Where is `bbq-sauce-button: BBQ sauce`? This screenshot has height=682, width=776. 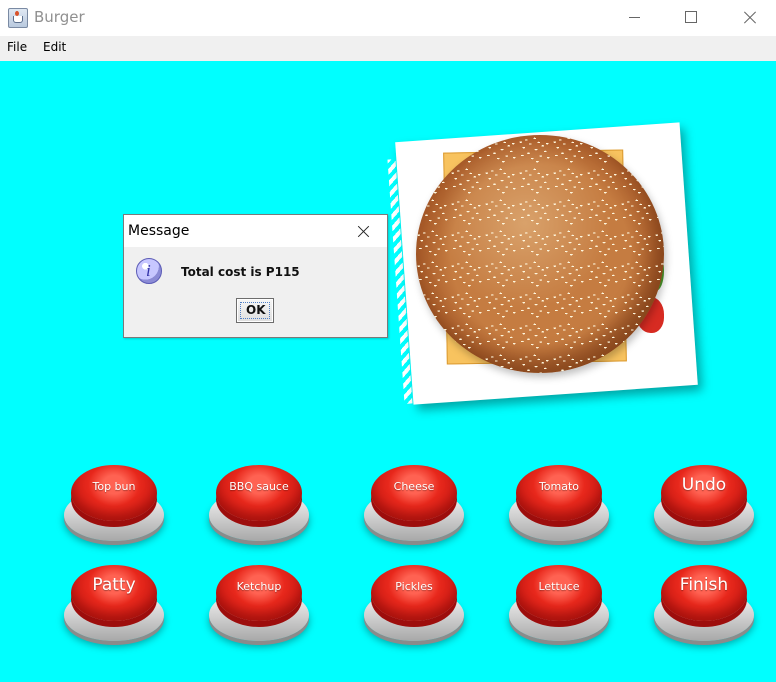 bbq-sauce-button: BBQ sauce is located at coordinates (259, 502).